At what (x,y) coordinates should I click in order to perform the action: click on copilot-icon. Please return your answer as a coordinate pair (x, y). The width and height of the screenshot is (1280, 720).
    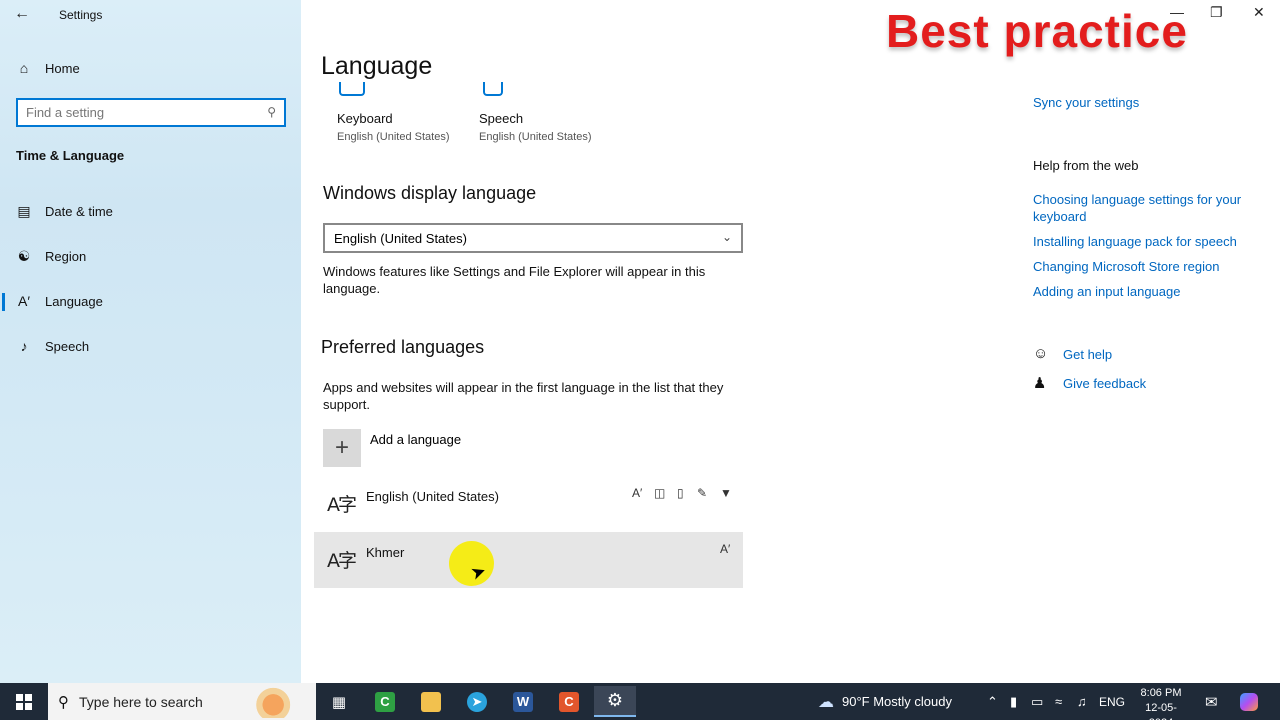
    Looking at the image, I should click on (1249, 701).